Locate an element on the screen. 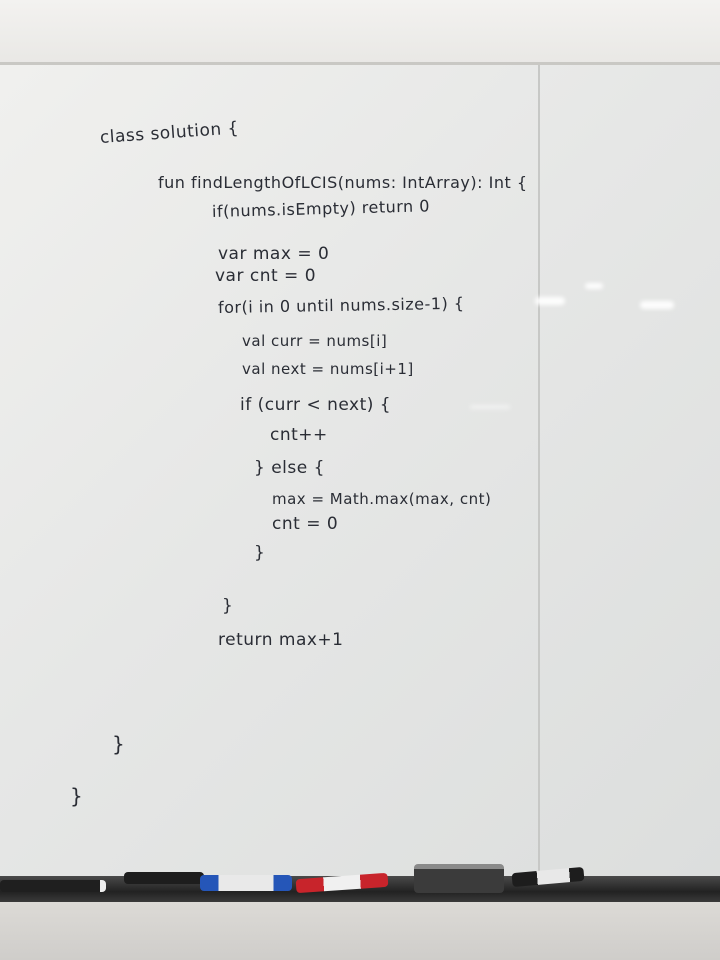  code-line-var-cnt: var cnt = 0 is located at coordinates (266, 276).